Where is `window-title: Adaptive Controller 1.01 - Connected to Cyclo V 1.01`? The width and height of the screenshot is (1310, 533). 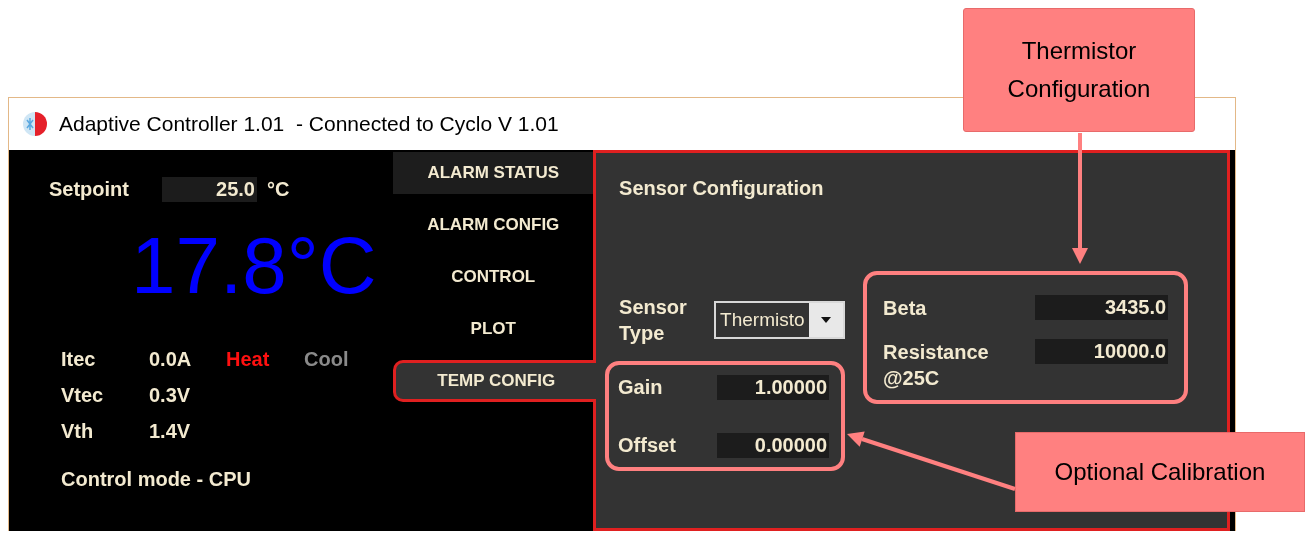
window-title: Adaptive Controller 1.01 - Connected to Cyclo V 1.01 is located at coordinates (309, 124).